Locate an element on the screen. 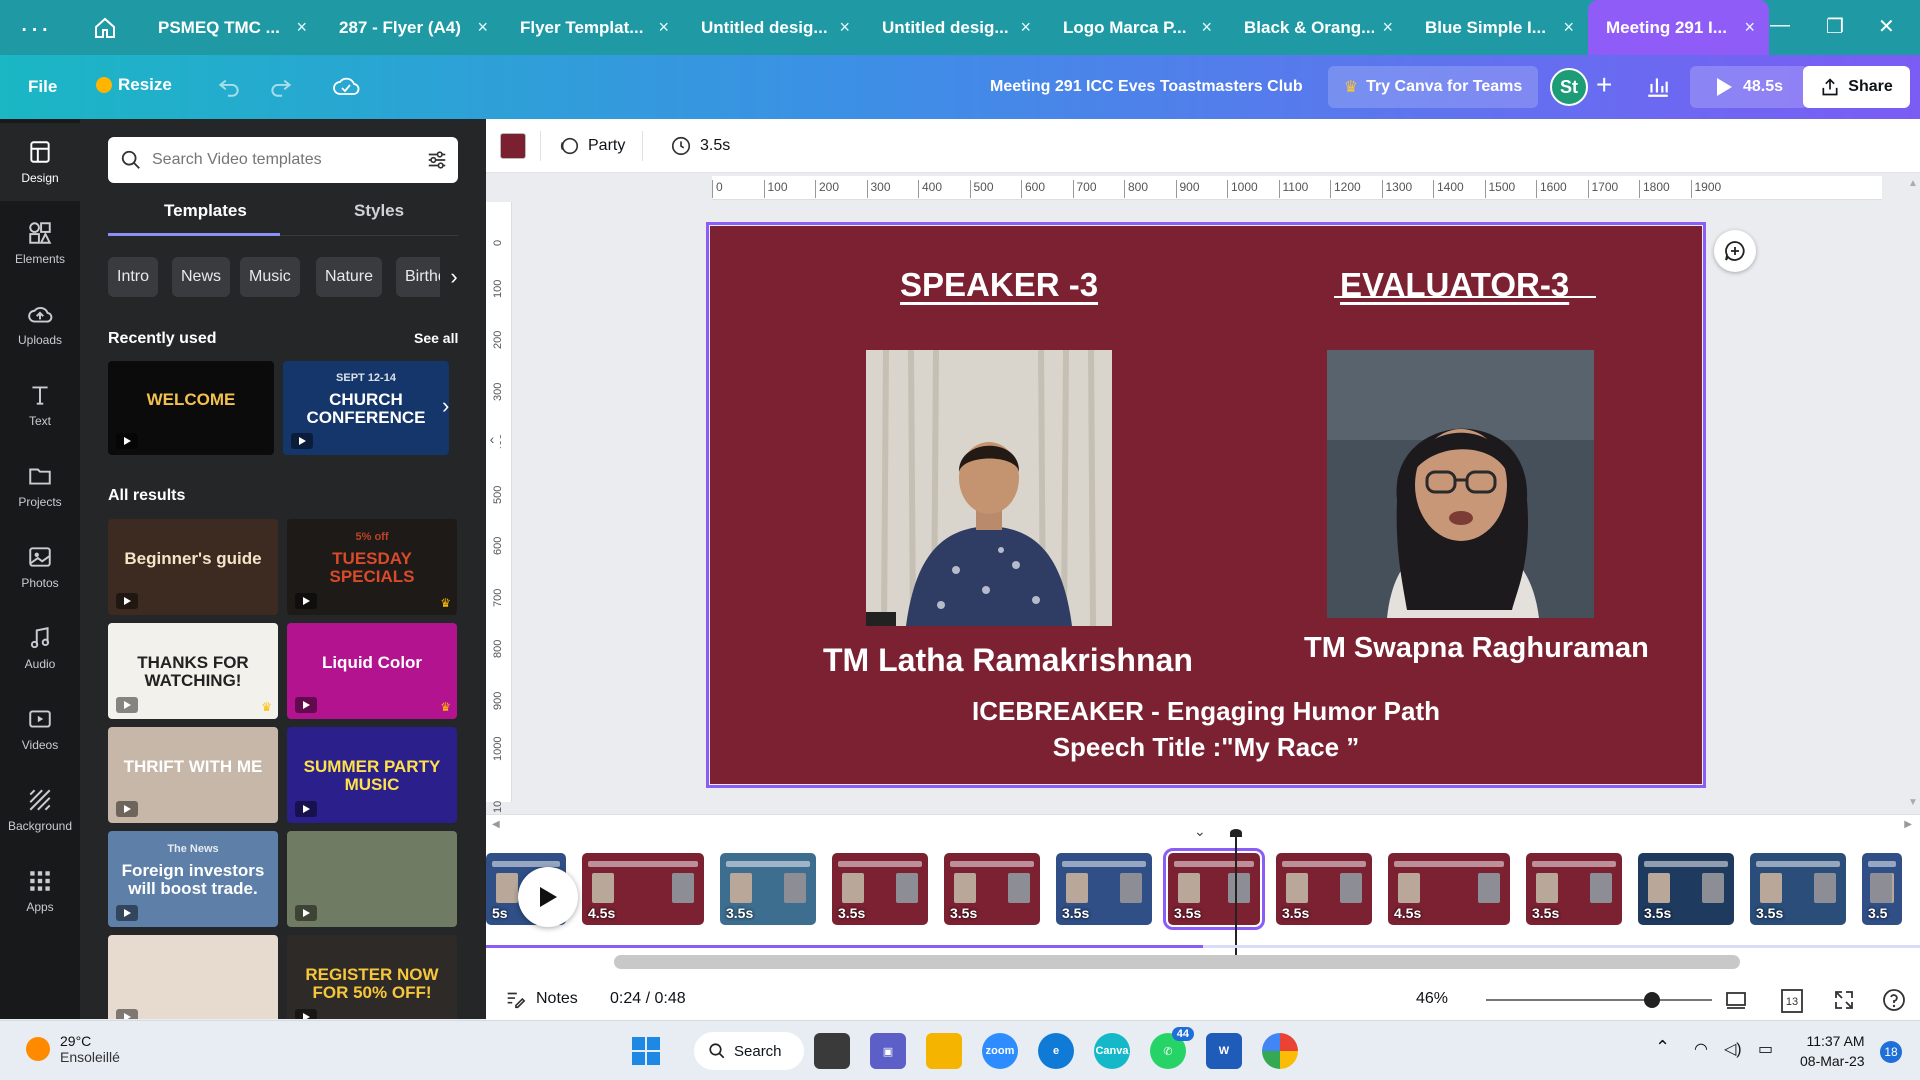 The height and width of the screenshot is (1080, 1920). duration-button: 3.5s is located at coordinates (700, 146).